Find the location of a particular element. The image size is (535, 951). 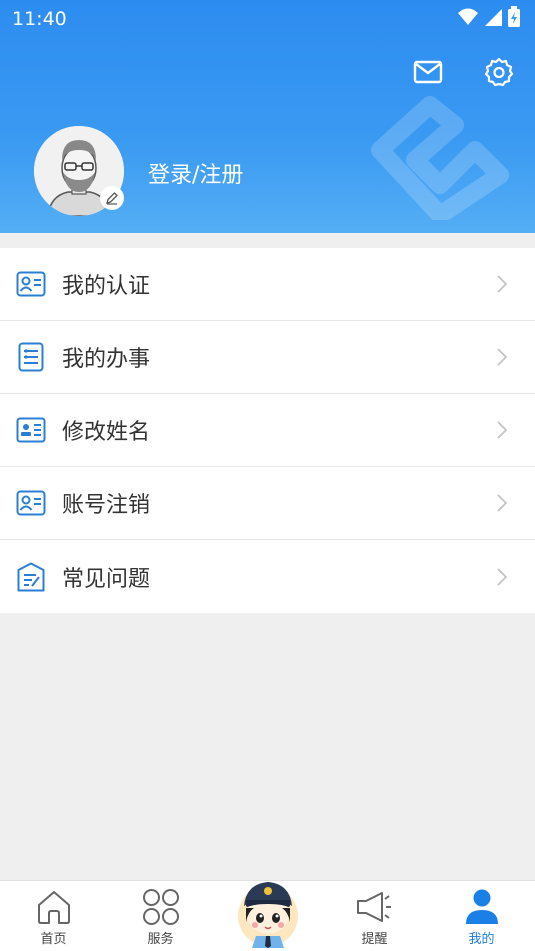

menu-item-label: 我的认证 is located at coordinates (106, 286).